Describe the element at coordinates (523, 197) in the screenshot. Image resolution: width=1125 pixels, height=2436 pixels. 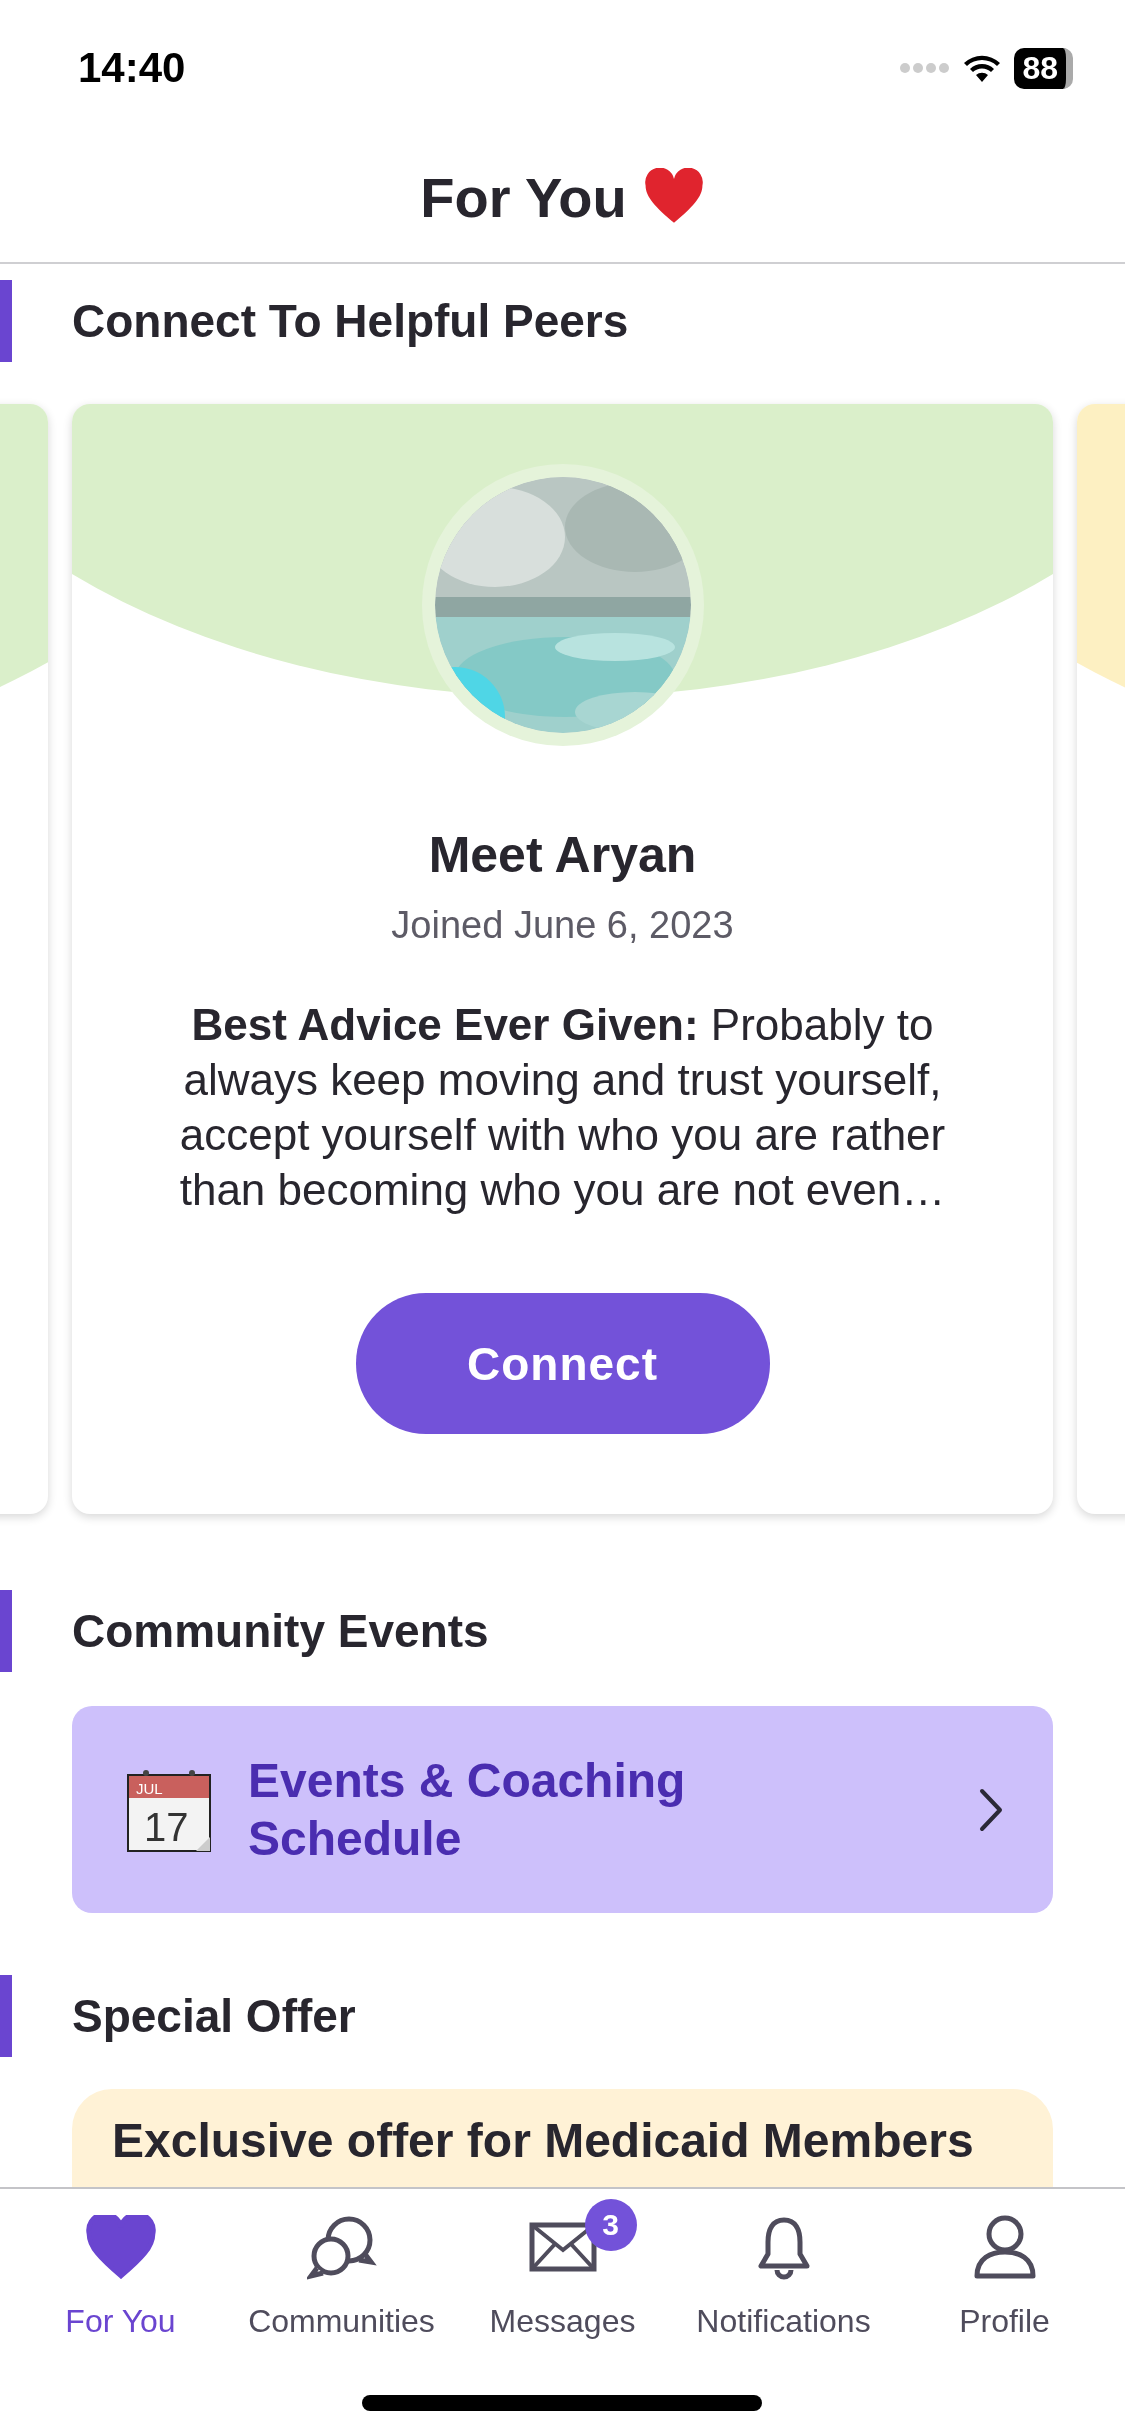
I see `page-title: For You` at that location.